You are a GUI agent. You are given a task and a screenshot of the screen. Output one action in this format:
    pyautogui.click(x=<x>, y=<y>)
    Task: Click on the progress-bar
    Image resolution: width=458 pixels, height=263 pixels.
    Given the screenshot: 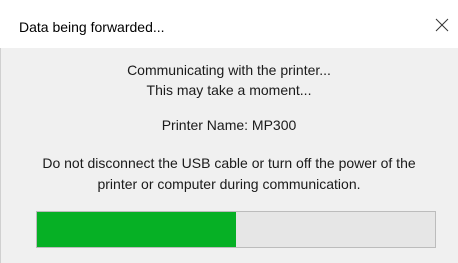 What is the action you would take?
    pyautogui.click(x=236, y=229)
    